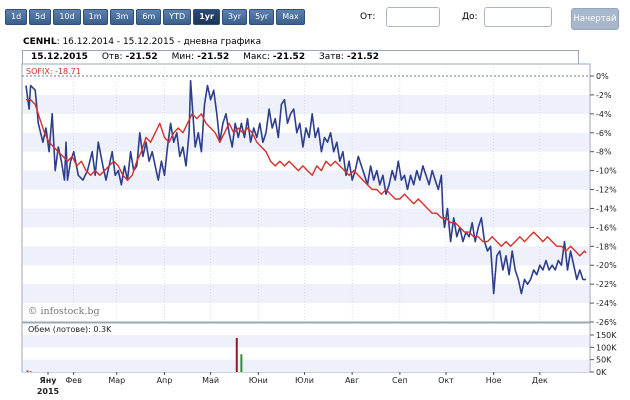 This screenshot has width=630, height=400. I want to click on y-tick-label: -22%, so click(606, 284).